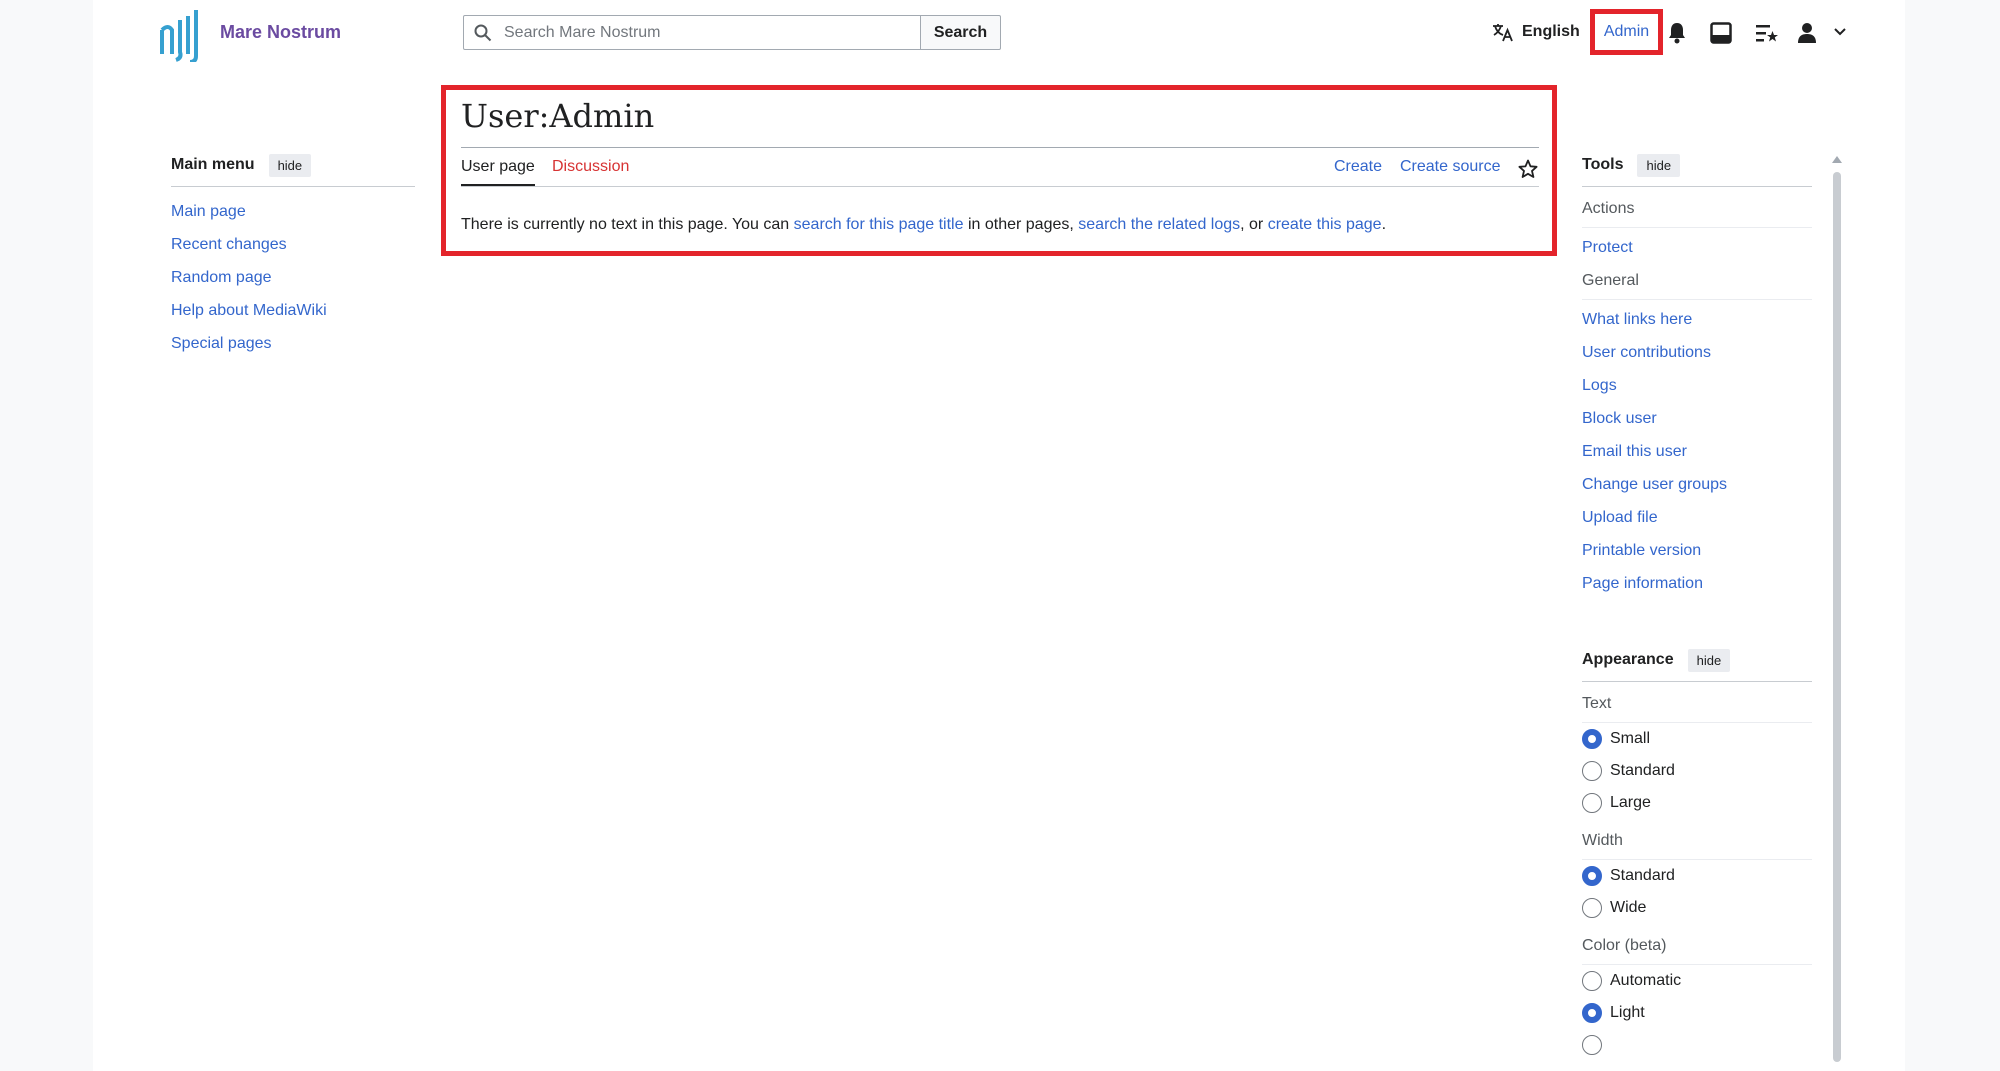  I want to click on sidebar-scrollbar, so click(1837, 617).